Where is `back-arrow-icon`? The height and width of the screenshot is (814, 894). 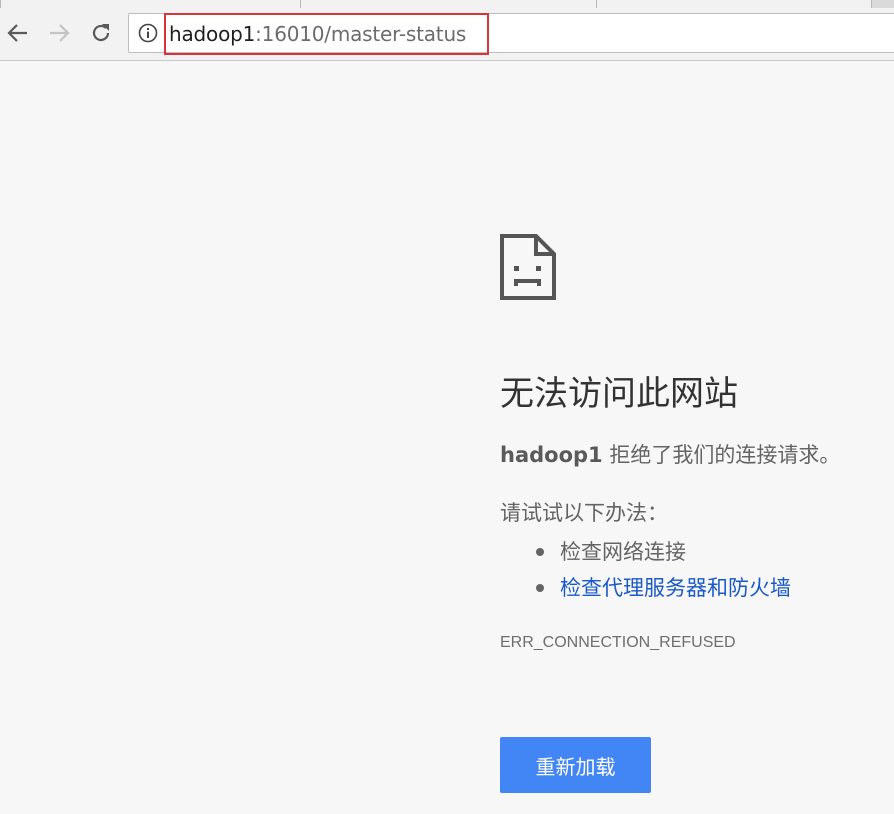
back-arrow-icon is located at coordinates (17, 33).